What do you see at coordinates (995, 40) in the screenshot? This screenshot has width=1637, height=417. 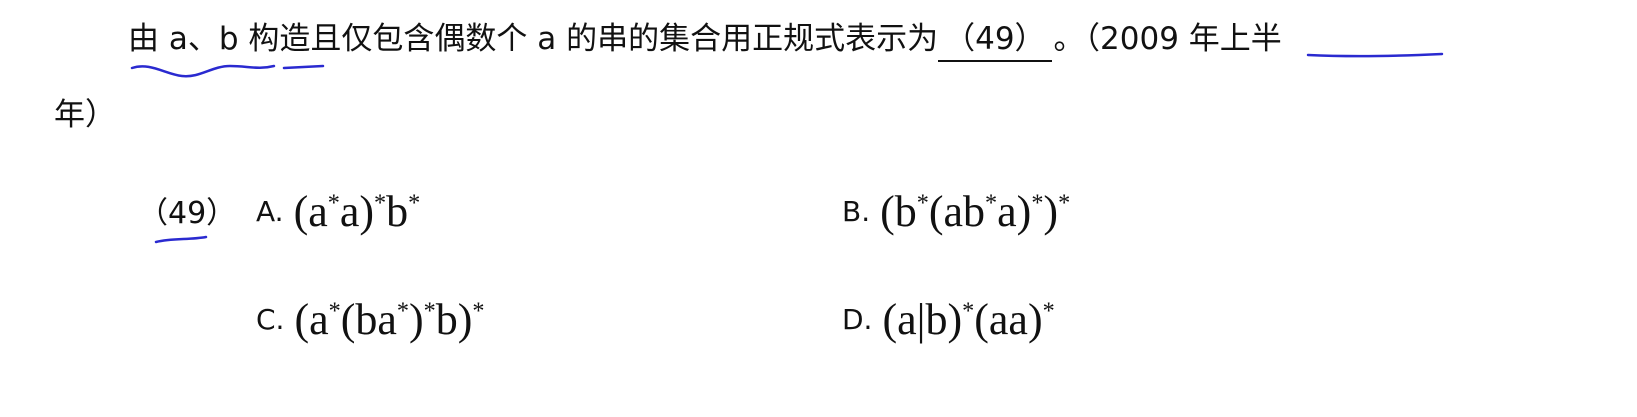 I see `answer-blank: （49）` at bounding box center [995, 40].